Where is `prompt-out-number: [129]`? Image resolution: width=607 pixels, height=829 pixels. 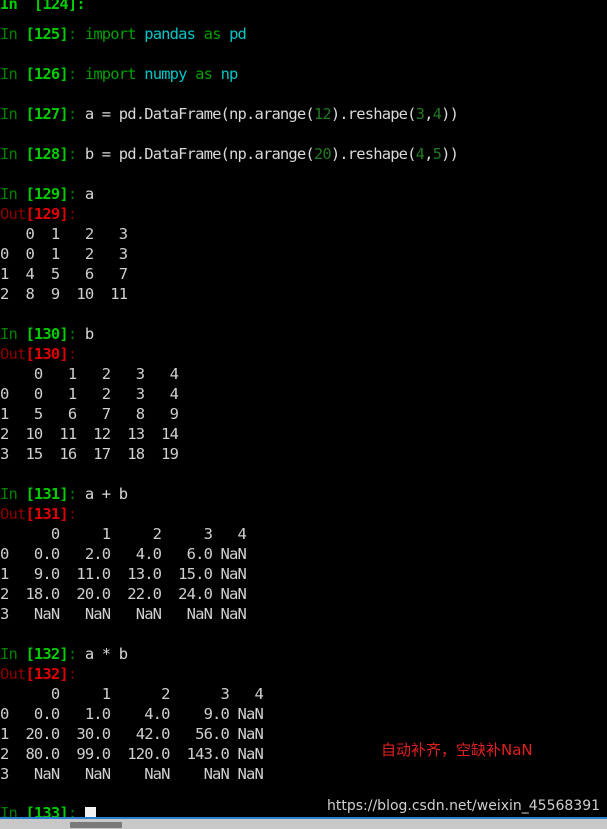 prompt-out-number: [129] is located at coordinates (46, 214).